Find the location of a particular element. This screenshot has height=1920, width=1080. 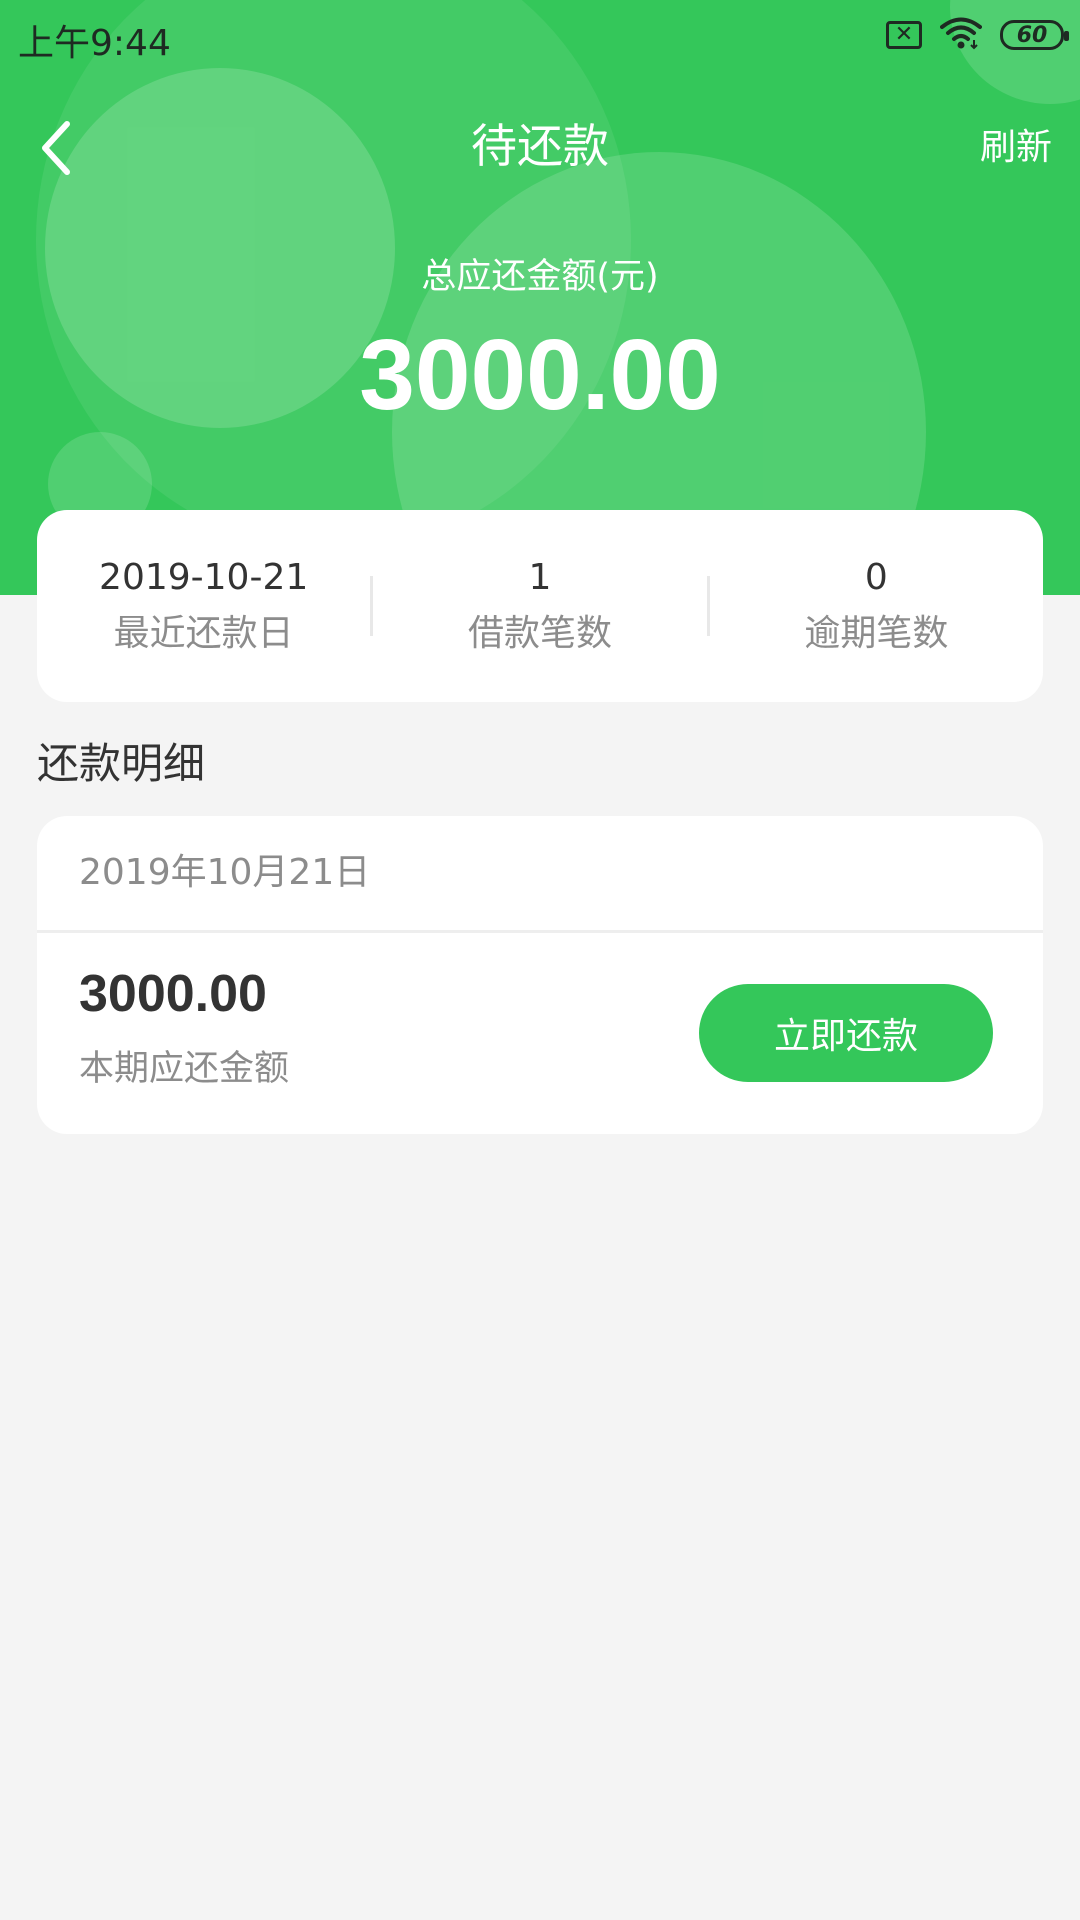

chevron-left-icon is located at coordinates (56, 148).